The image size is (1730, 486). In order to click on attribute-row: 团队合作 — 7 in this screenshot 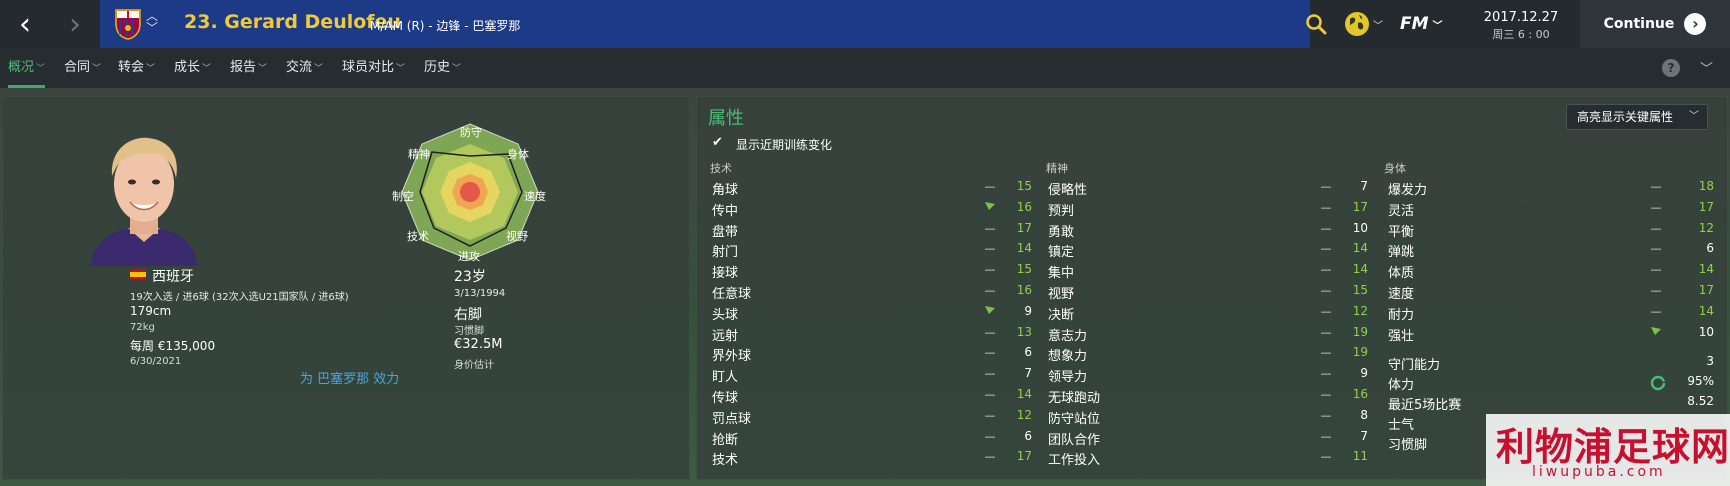, I will do `click(1209, 437)`.